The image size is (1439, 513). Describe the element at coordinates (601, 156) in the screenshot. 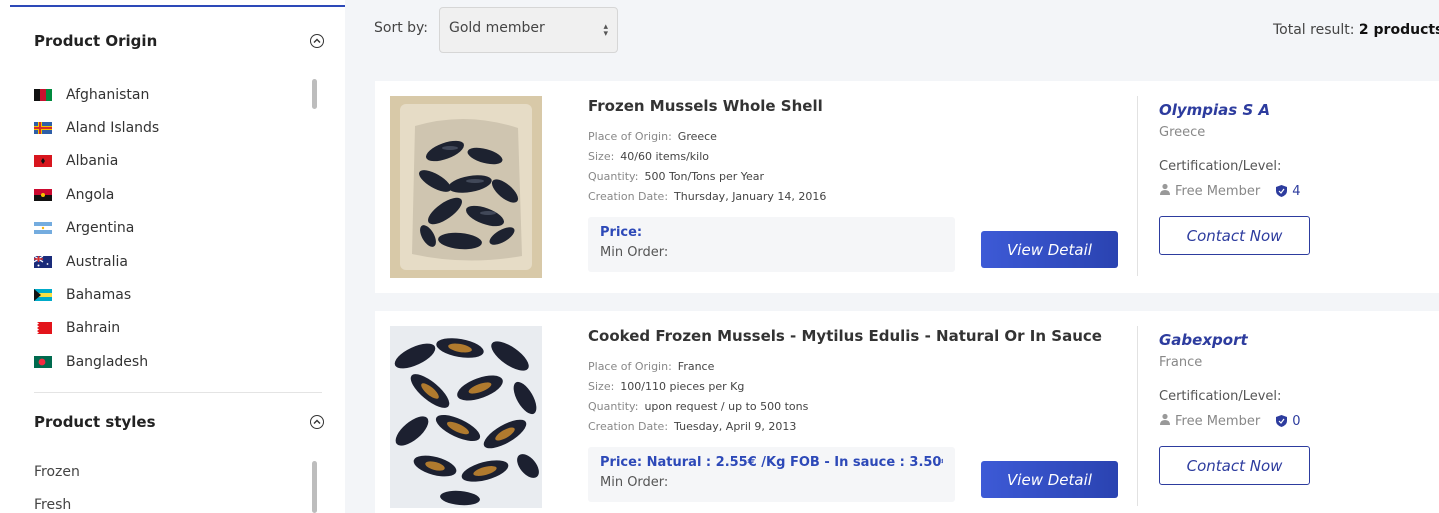

I see `meta-key: Size:` at that location.